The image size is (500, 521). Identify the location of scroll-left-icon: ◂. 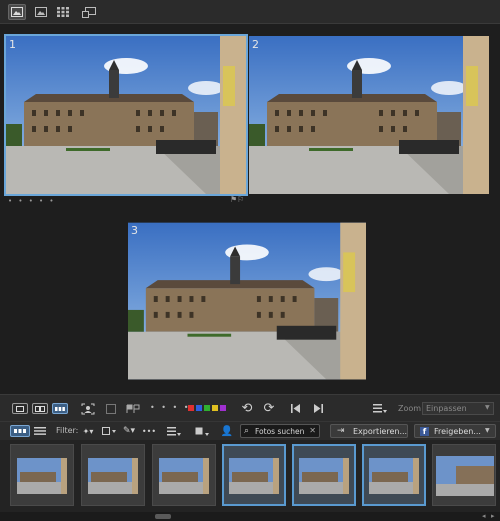
(484, 516).